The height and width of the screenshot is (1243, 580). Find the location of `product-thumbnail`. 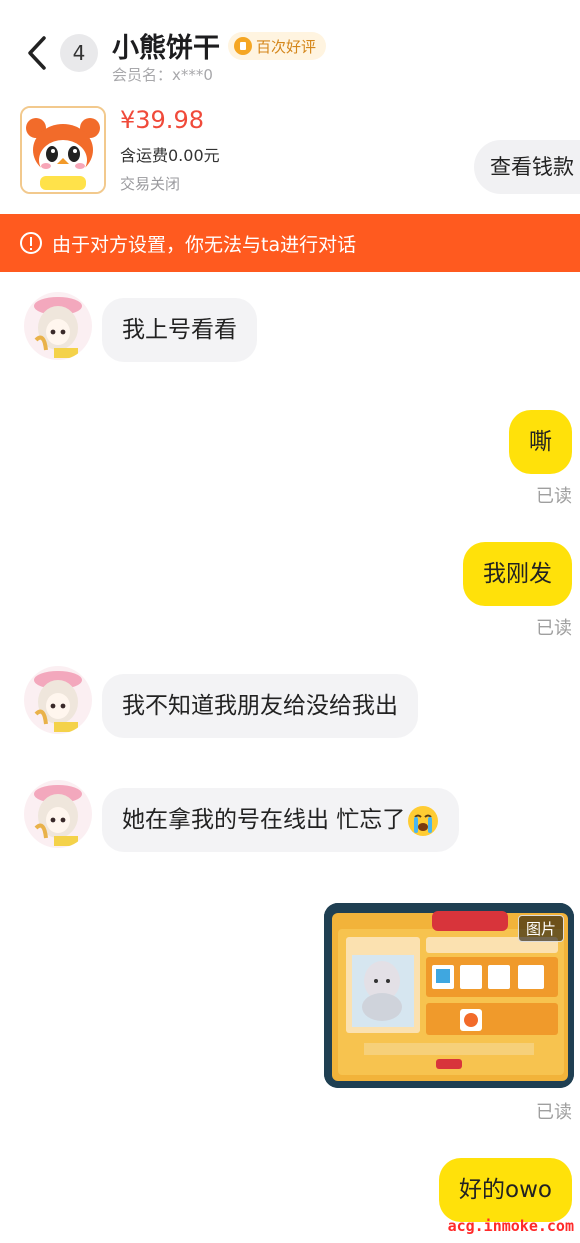

product-thumbnail is located at coordinates (63, 150).